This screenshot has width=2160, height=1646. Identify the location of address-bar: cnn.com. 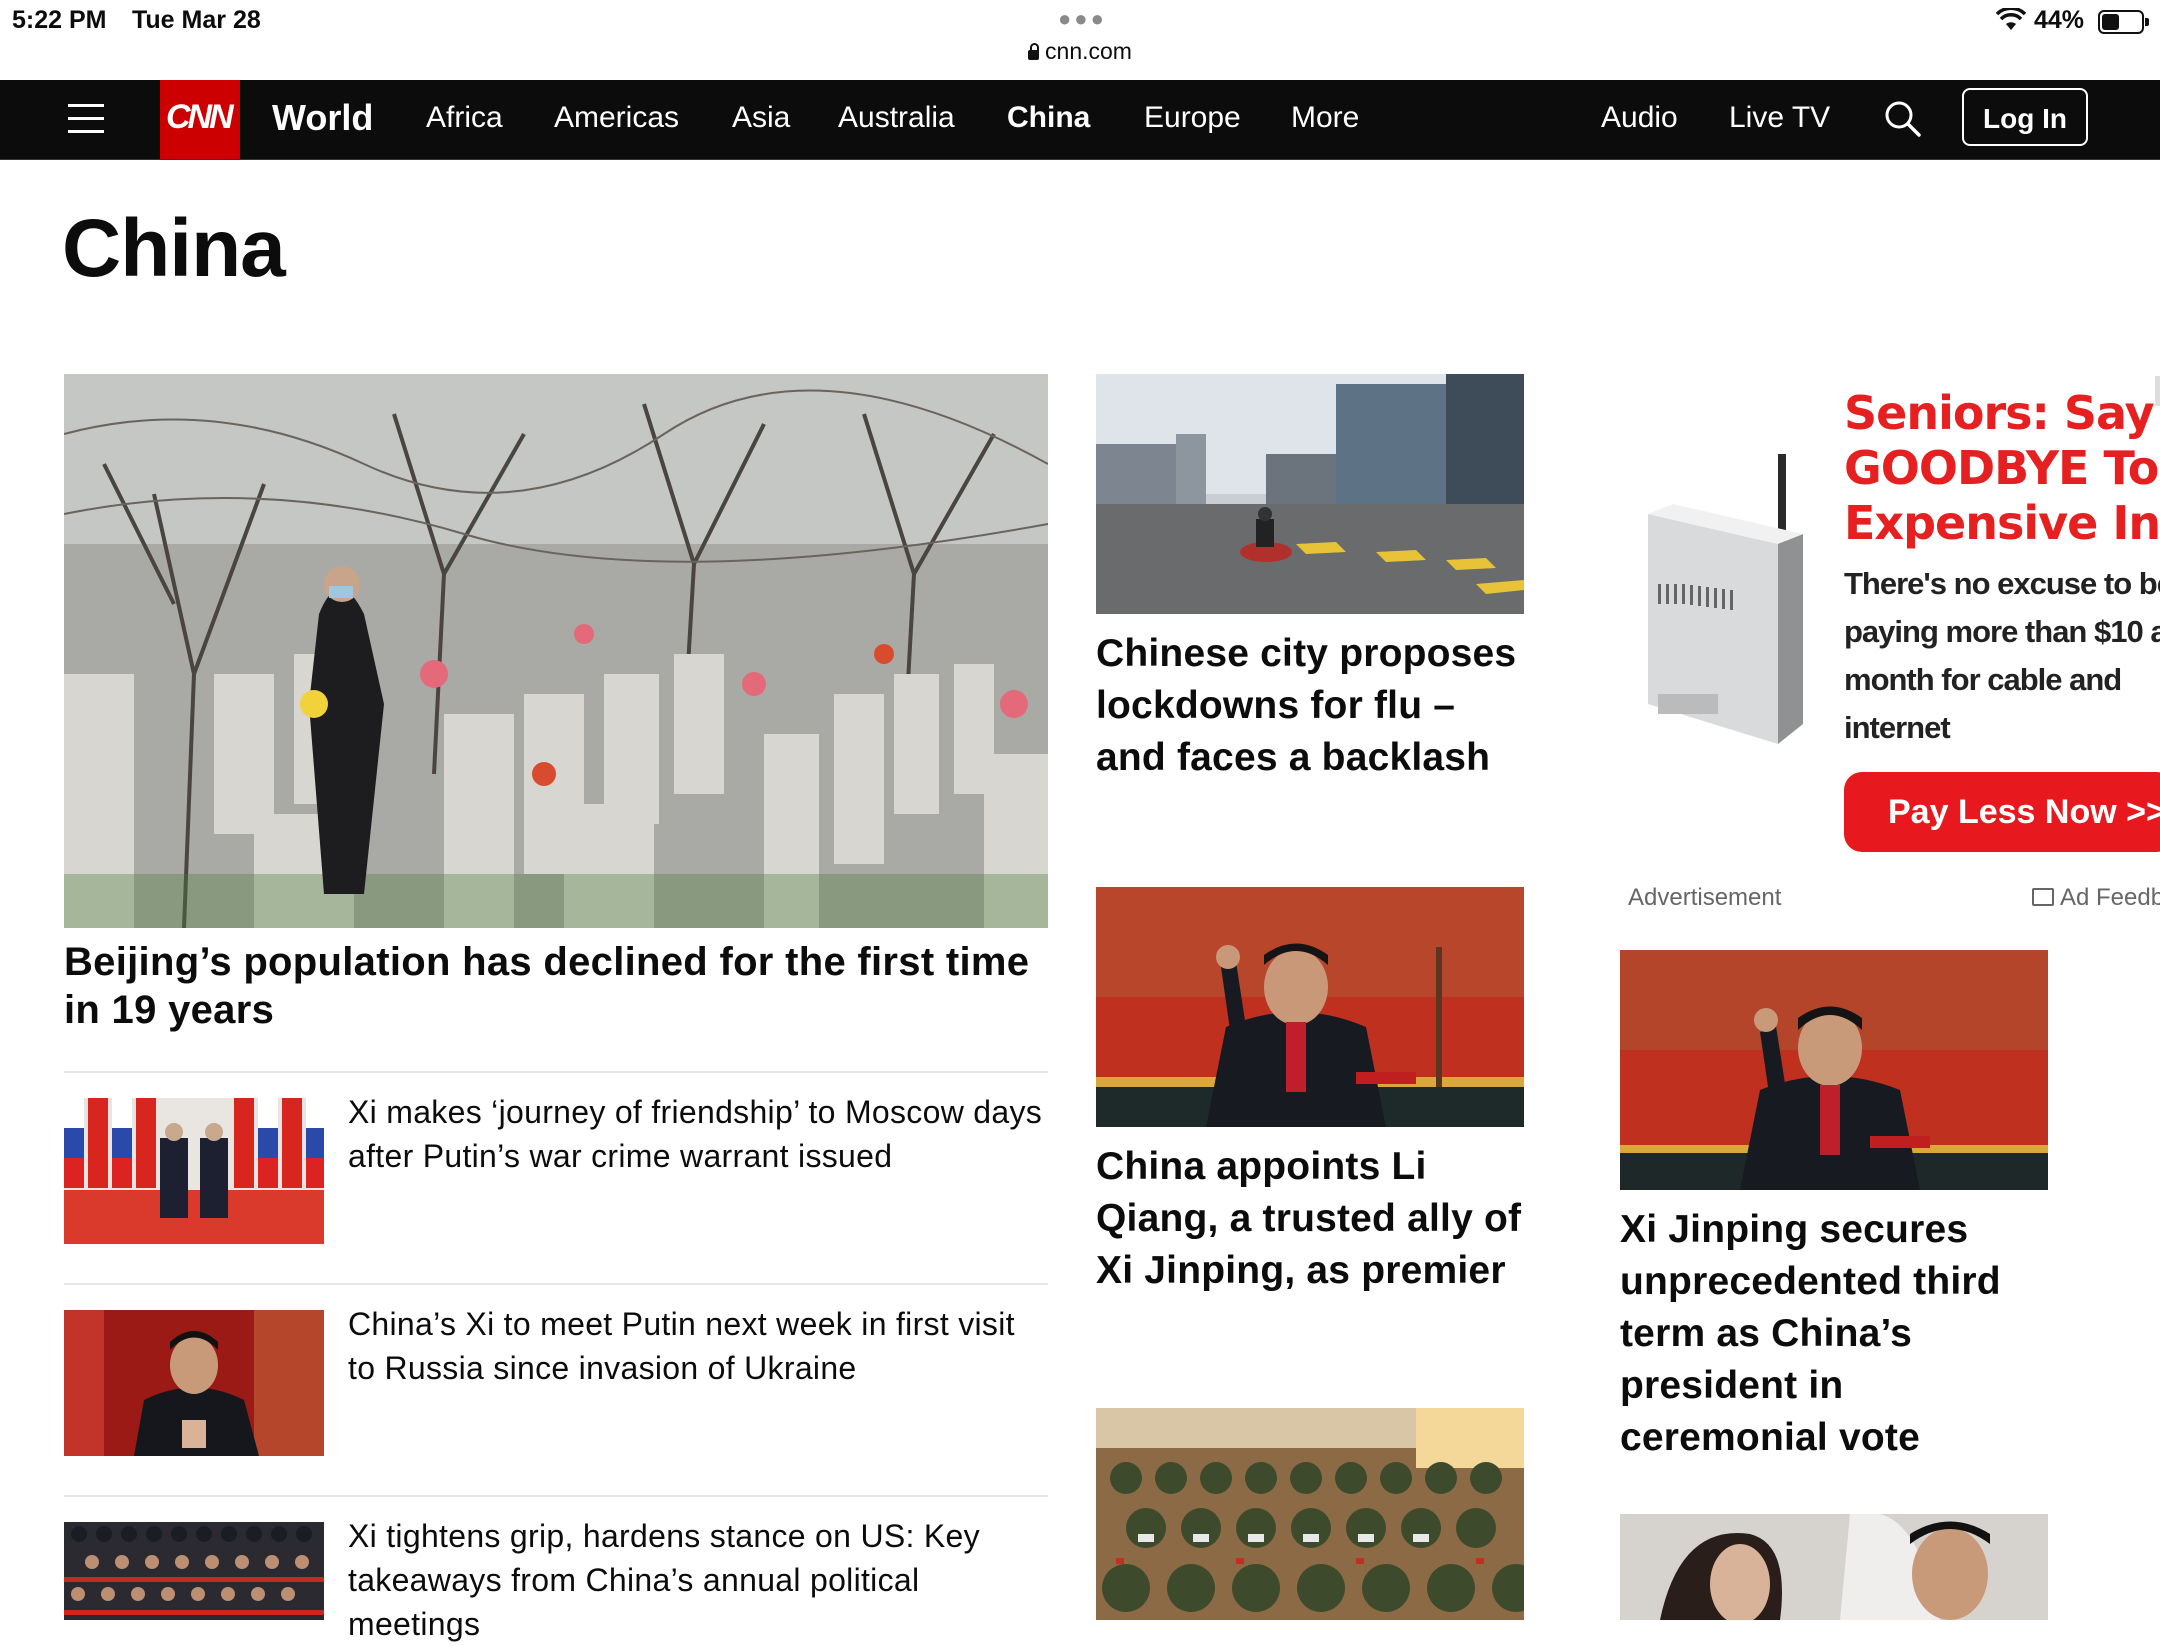
(1080, 51).